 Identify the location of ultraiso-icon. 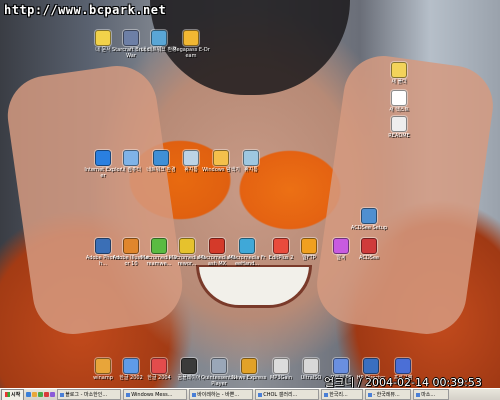
(311, 366).